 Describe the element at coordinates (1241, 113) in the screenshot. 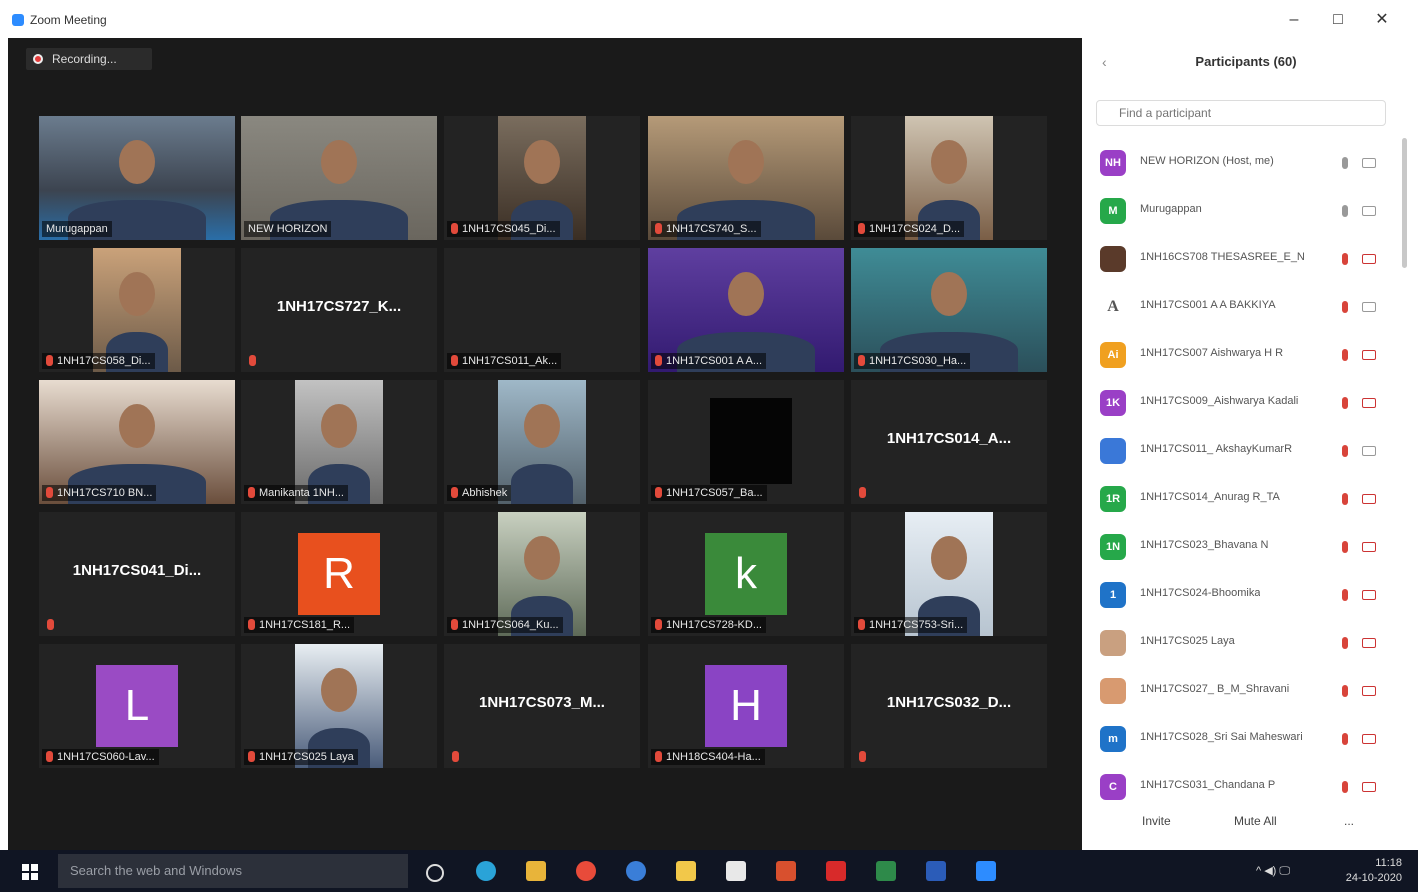

I see `participant-search-input` at that location.